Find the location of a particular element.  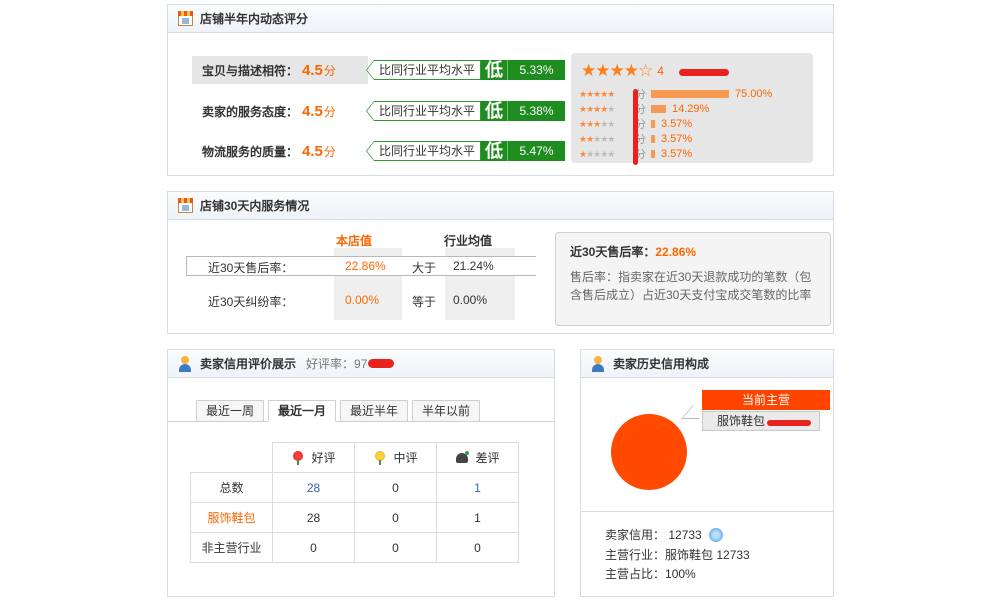

credit-pie-chart is located at coordinates (649, 452).